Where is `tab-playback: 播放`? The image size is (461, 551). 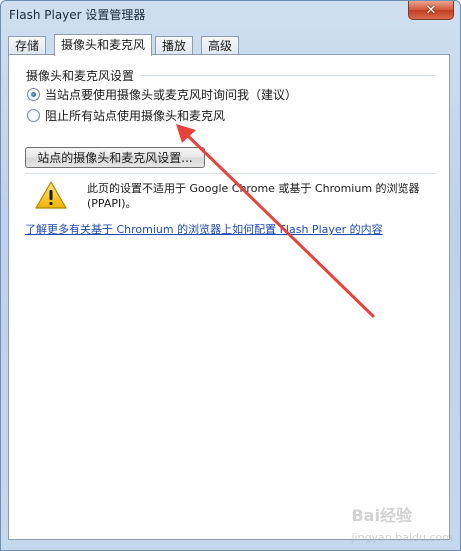
tab-playback: 播放 is located at coordinates (174, 45).